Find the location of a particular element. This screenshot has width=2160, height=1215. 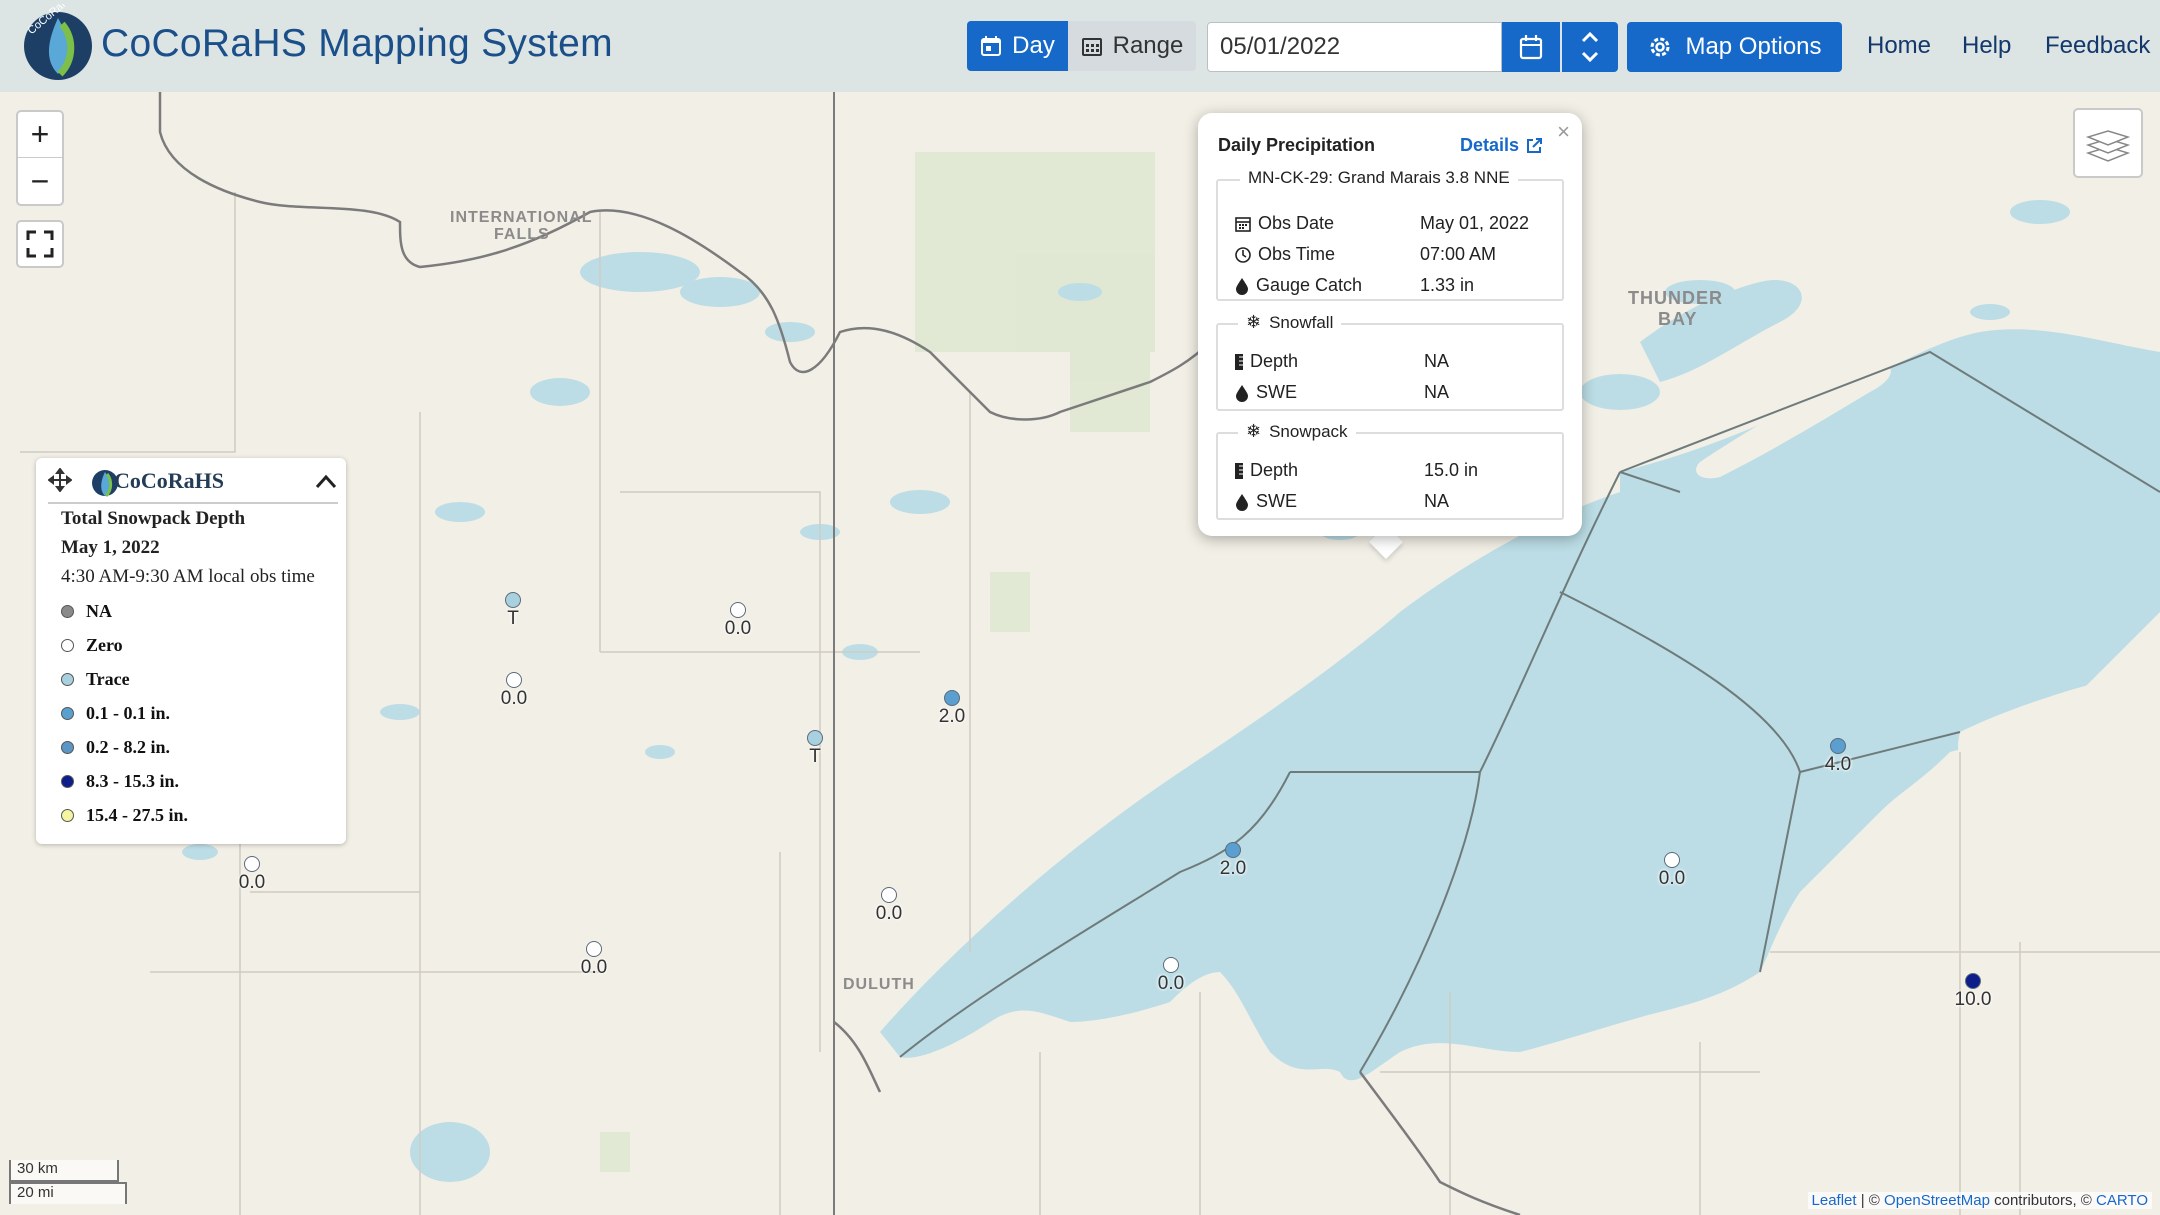

snowfall-group: ❄ Snowfall Depth NA SWE NA is located at coordinates (1390, 361).